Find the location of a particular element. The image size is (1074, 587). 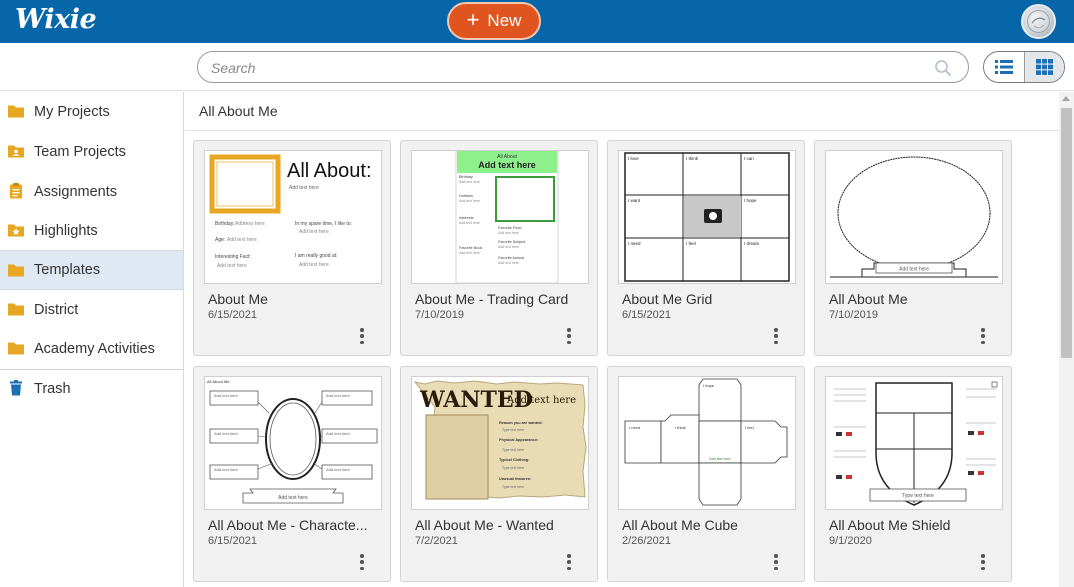

grid-view-icon is located at coordinates (1044, 67).